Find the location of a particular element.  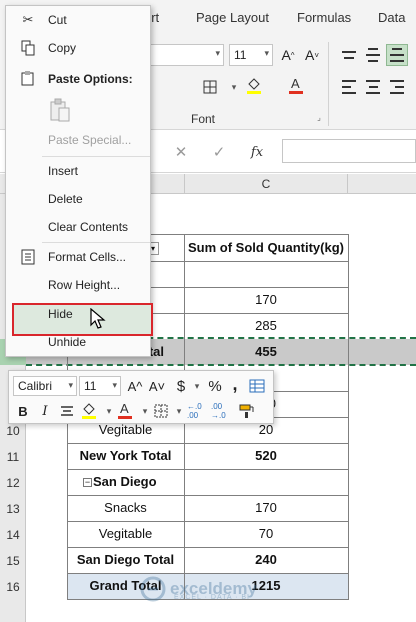

align-right-button is located at coordinates (397, 87).